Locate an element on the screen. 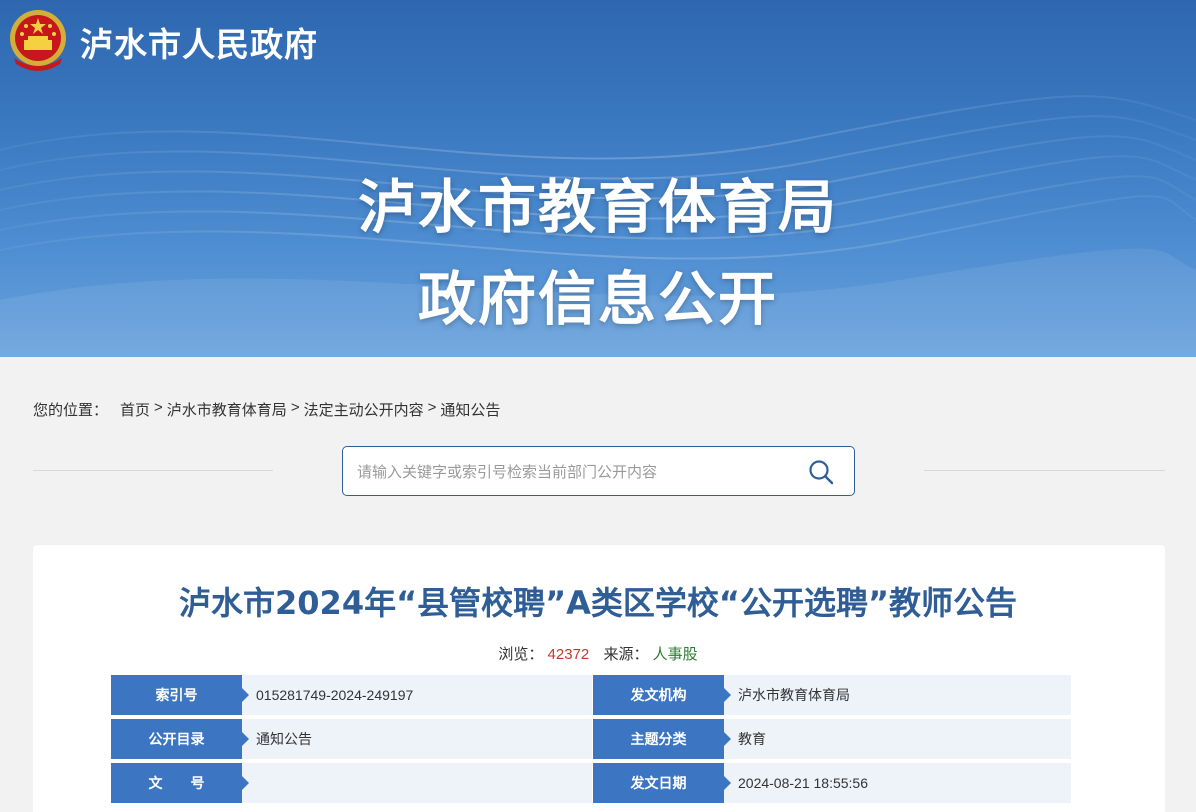  source-value: 人事股 is located at coordinates (675, 654).